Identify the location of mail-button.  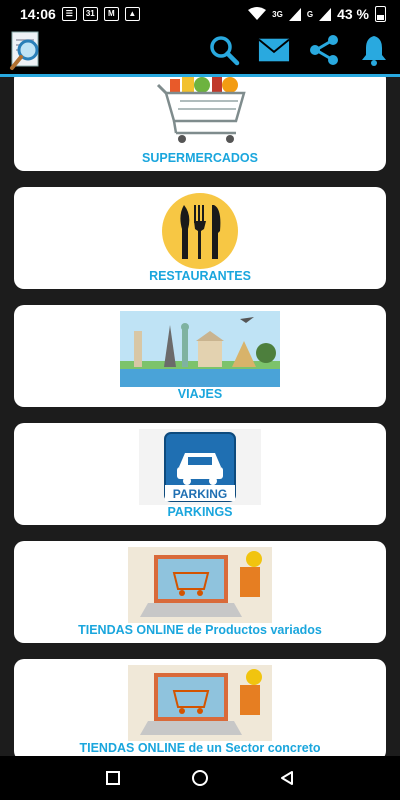
(274, 50).